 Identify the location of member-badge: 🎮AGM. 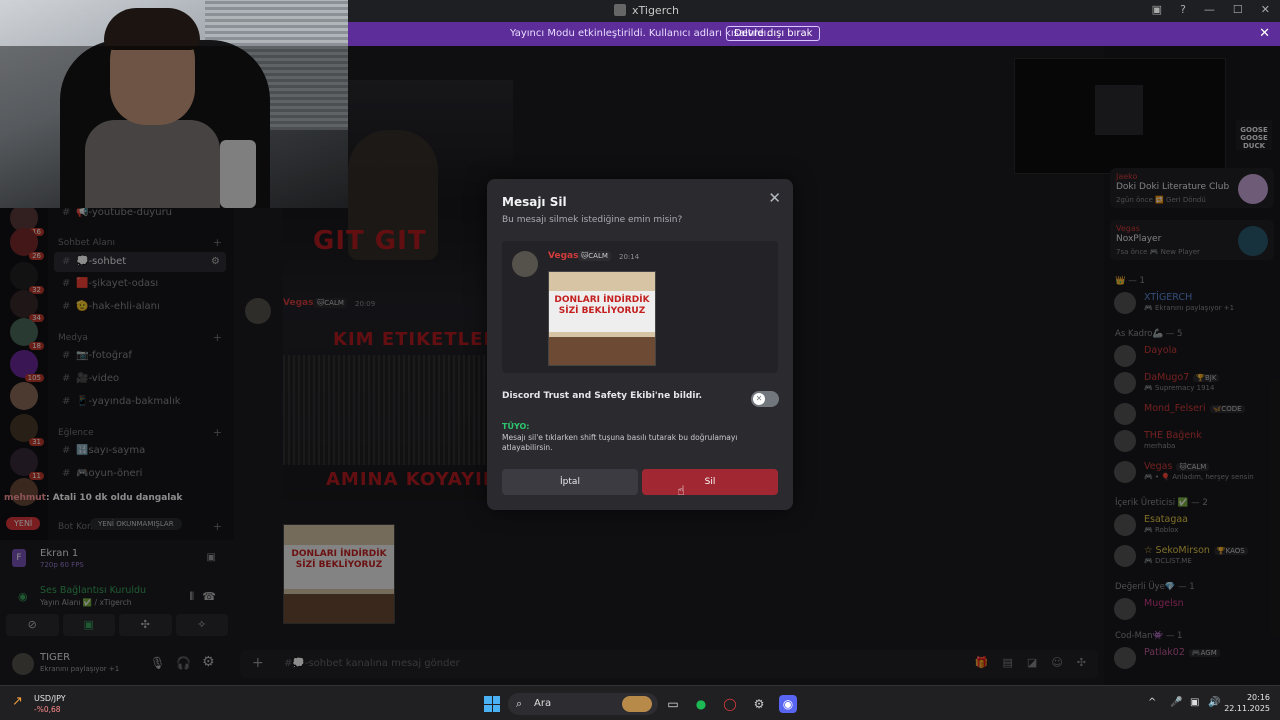
(1204, 653).